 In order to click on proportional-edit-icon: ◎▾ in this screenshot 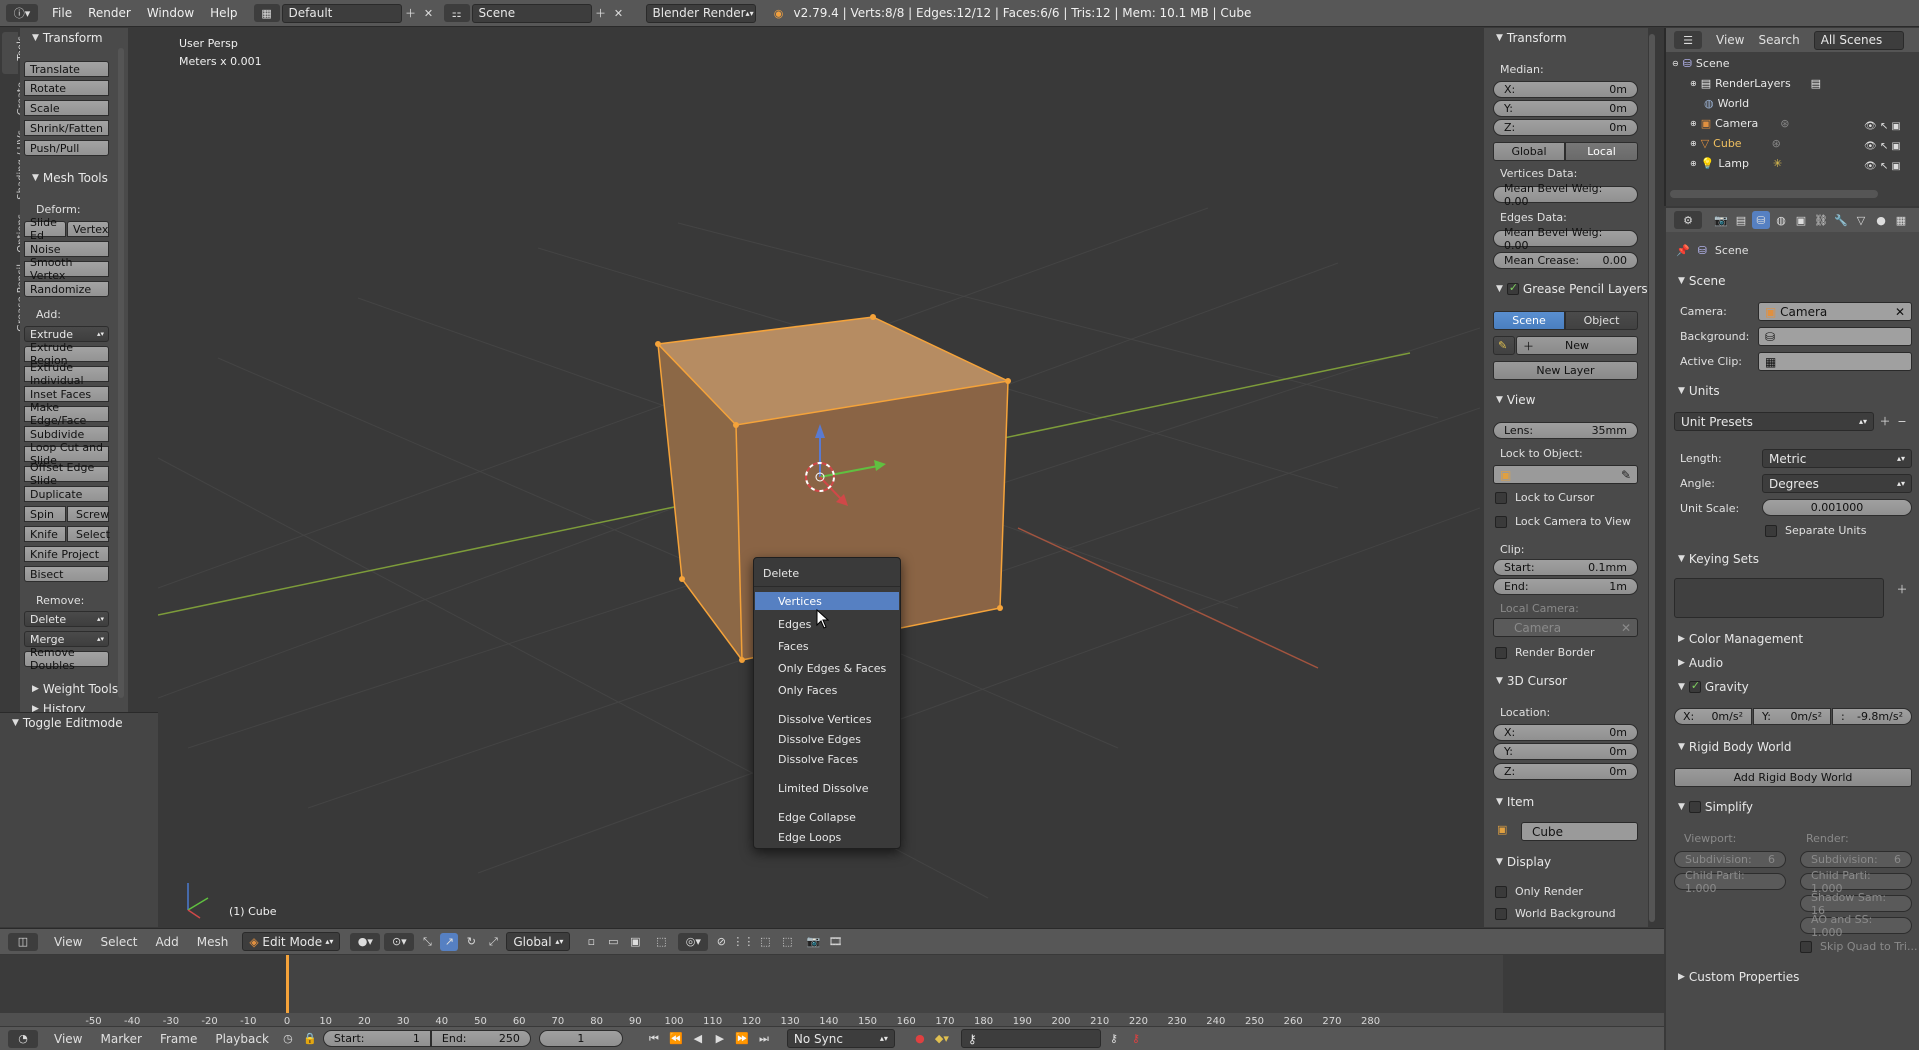, I will do `click(693, 941)`.